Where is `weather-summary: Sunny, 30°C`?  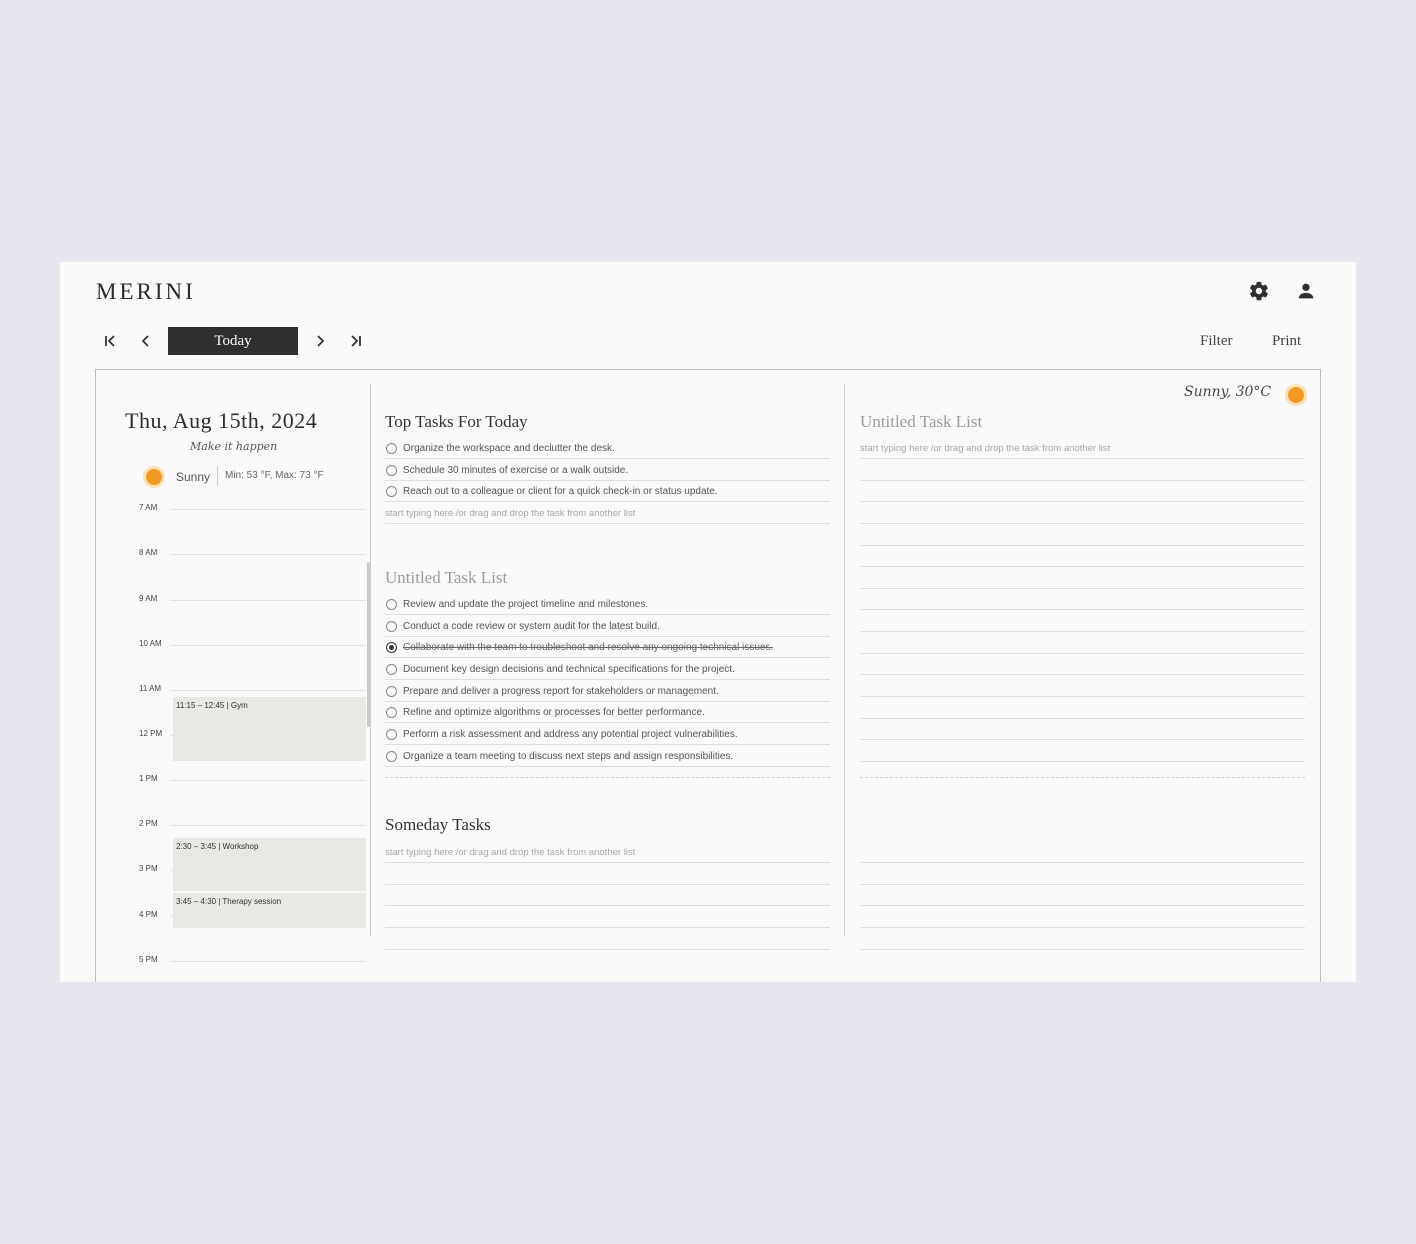 weather-summary: Sunny, 30°C is located at coordinates (1228, 392).